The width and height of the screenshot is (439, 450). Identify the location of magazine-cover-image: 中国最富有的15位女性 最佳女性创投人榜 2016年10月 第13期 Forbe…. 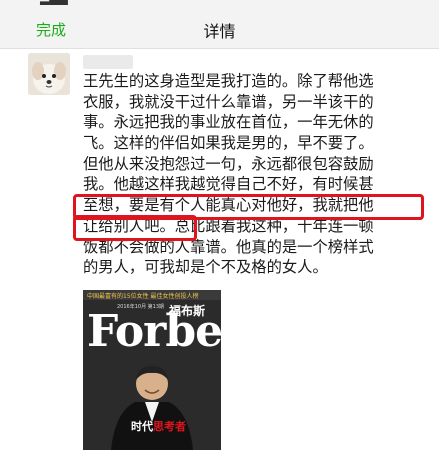
(152, 370).